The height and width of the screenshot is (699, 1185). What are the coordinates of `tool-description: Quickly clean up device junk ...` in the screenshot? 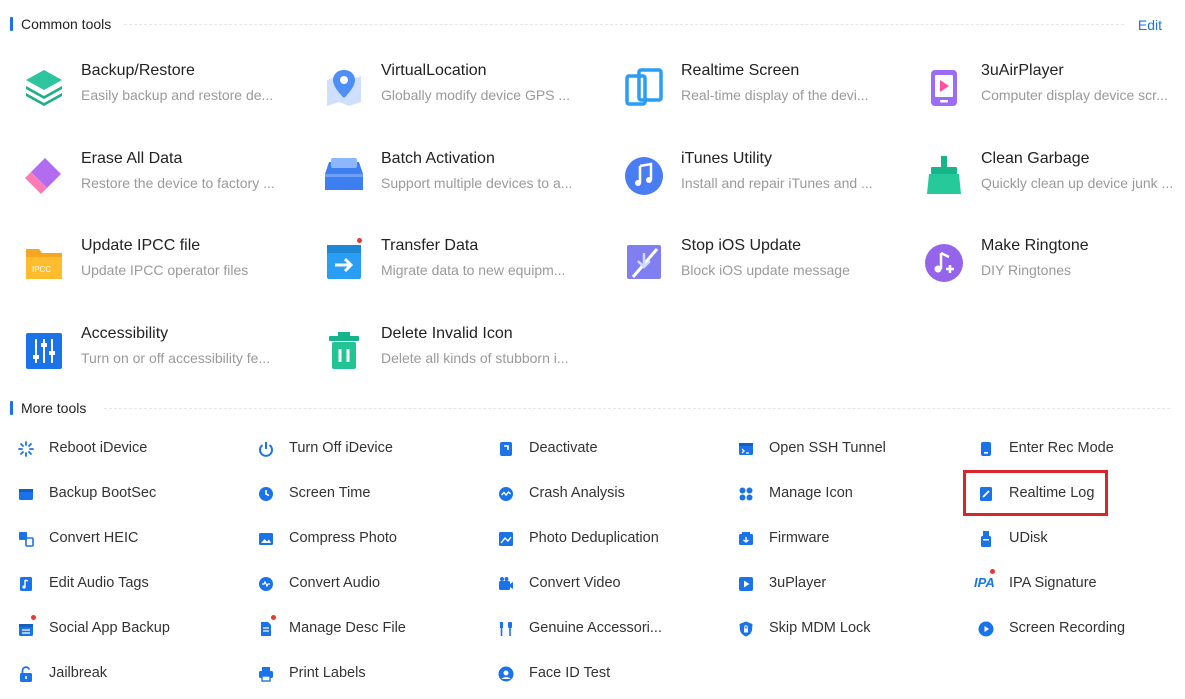 It's located at (1077, 183).